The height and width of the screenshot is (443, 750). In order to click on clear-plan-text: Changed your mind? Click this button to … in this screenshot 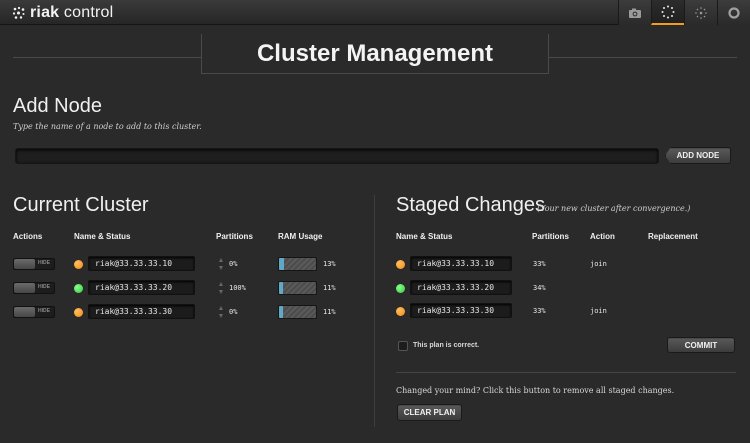, I will do `click(535, 390)`.